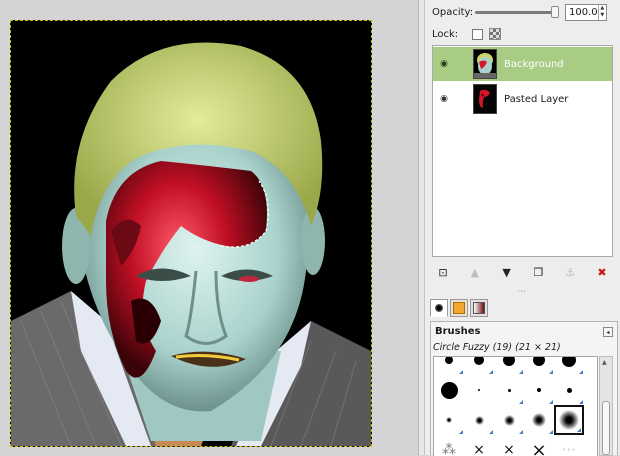 This screenshot has height=456, width=620. I want to click on tab-brushes, so click(439, 308).